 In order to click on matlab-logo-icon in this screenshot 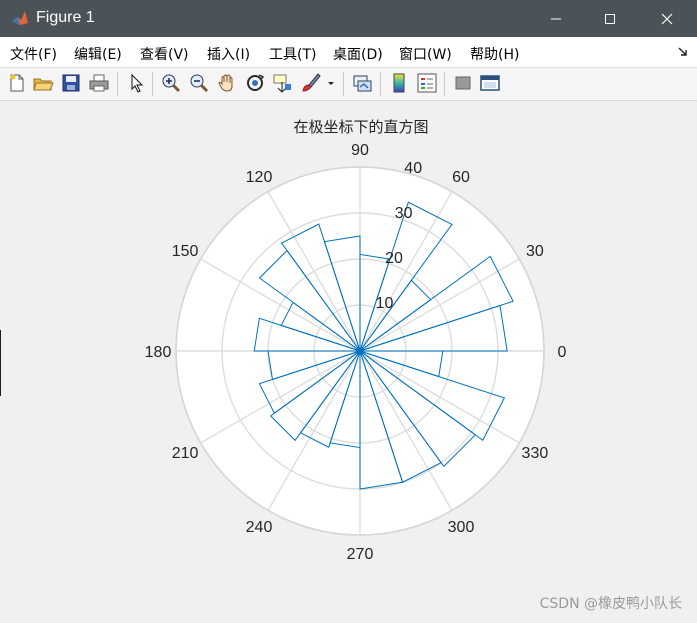, I will do `click(20, 18)`.